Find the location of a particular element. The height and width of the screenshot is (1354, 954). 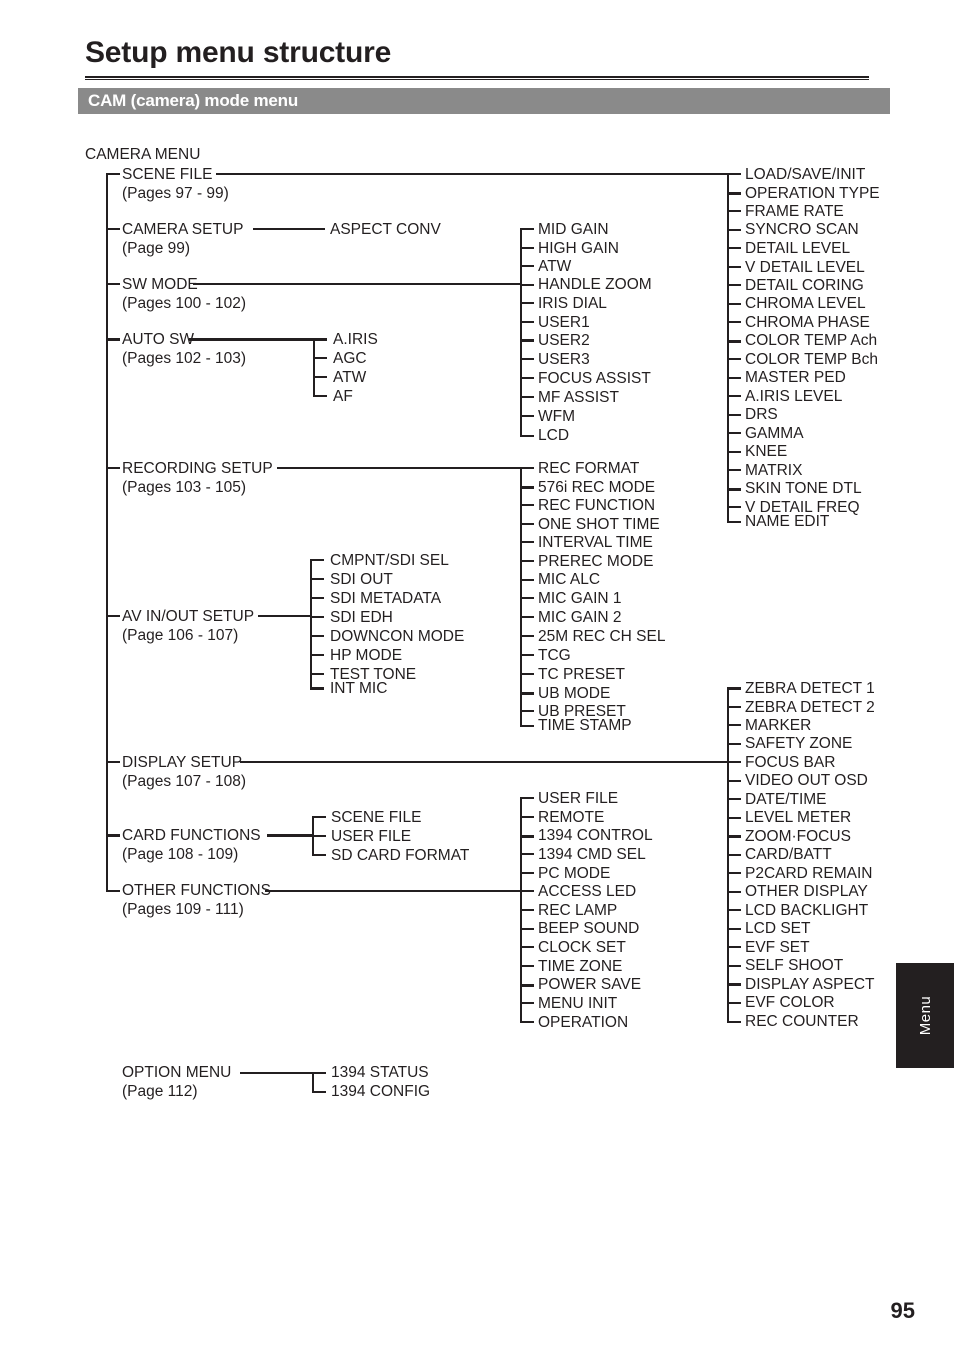

item-sf-drs: DRS is located at coordinates (761, 414).